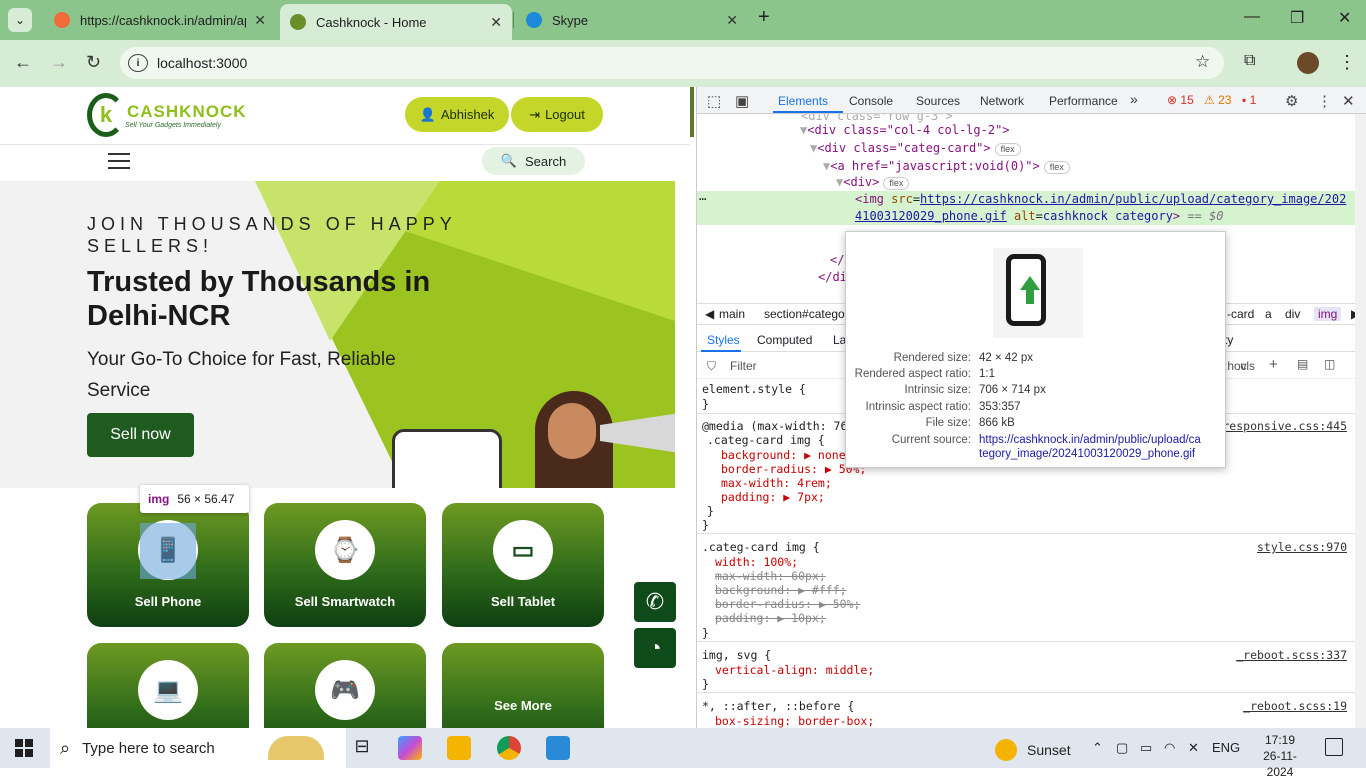 This screenshot has height=780, width=1366. What do you see at coordinates (1249, 61) in the screenshot?
I see `extensions-icon: ⧉` at bounding box center [1249, 61].